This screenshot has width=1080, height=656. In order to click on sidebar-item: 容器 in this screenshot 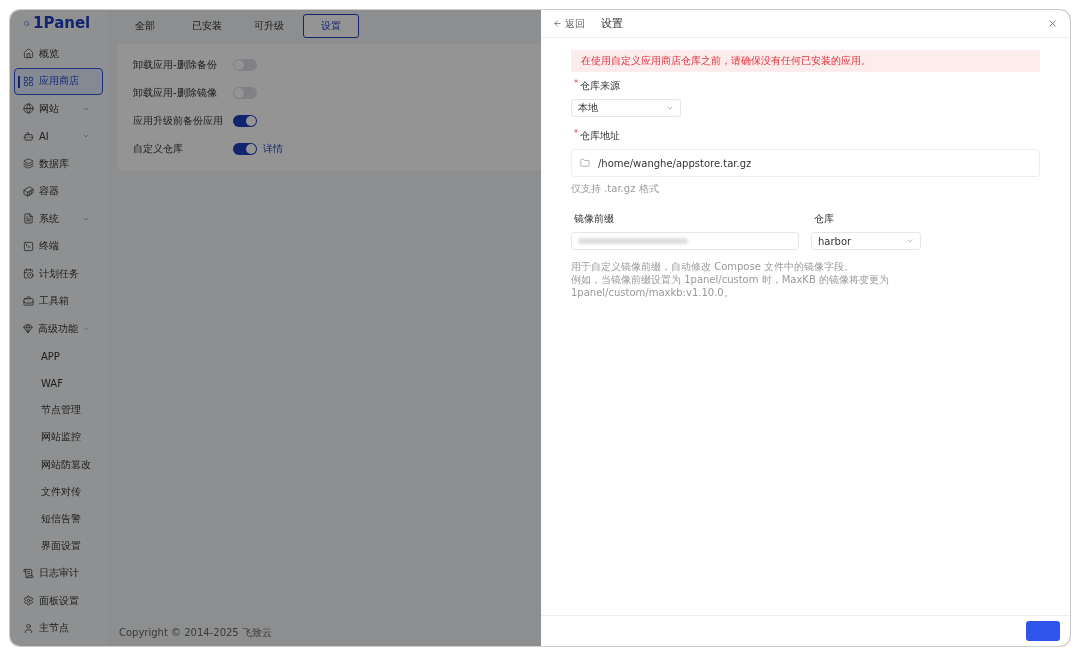, I will do `click(58, 191)`.